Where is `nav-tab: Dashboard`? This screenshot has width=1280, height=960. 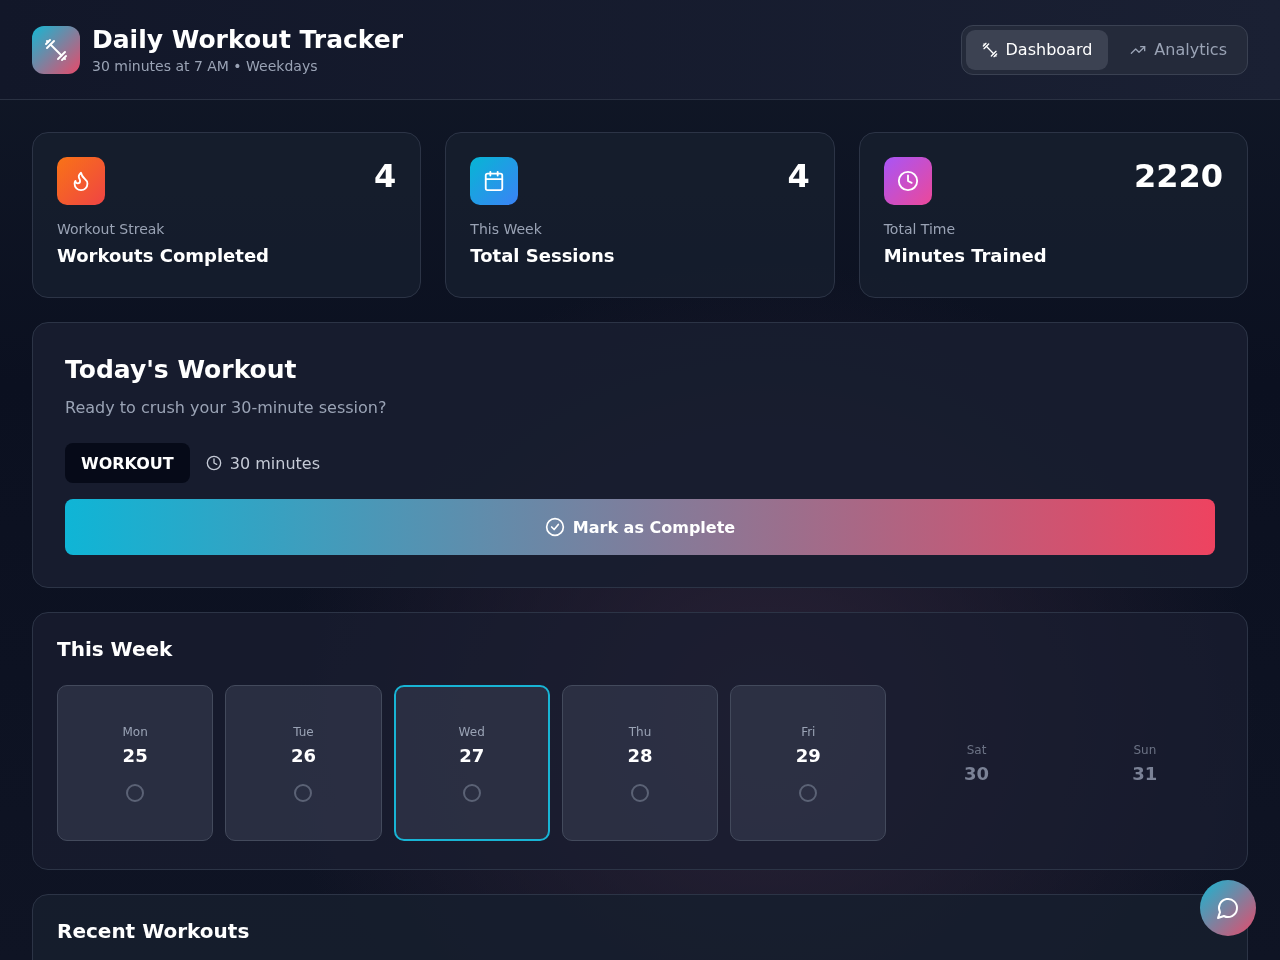 nav-tab: Dashboard is located at coordinates (1037, 49).